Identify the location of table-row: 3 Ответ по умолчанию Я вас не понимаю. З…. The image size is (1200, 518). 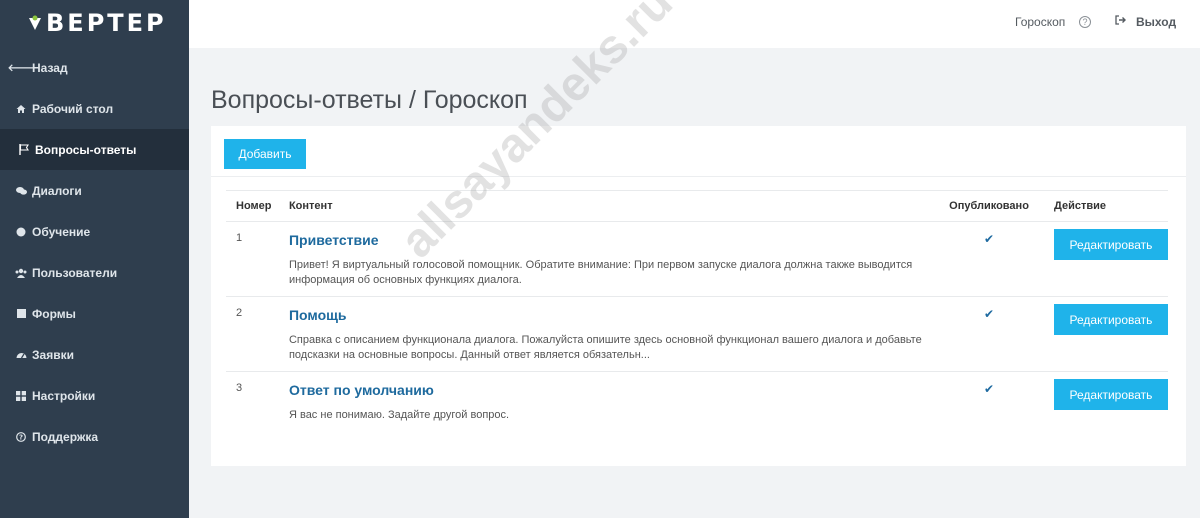
(697, 409).